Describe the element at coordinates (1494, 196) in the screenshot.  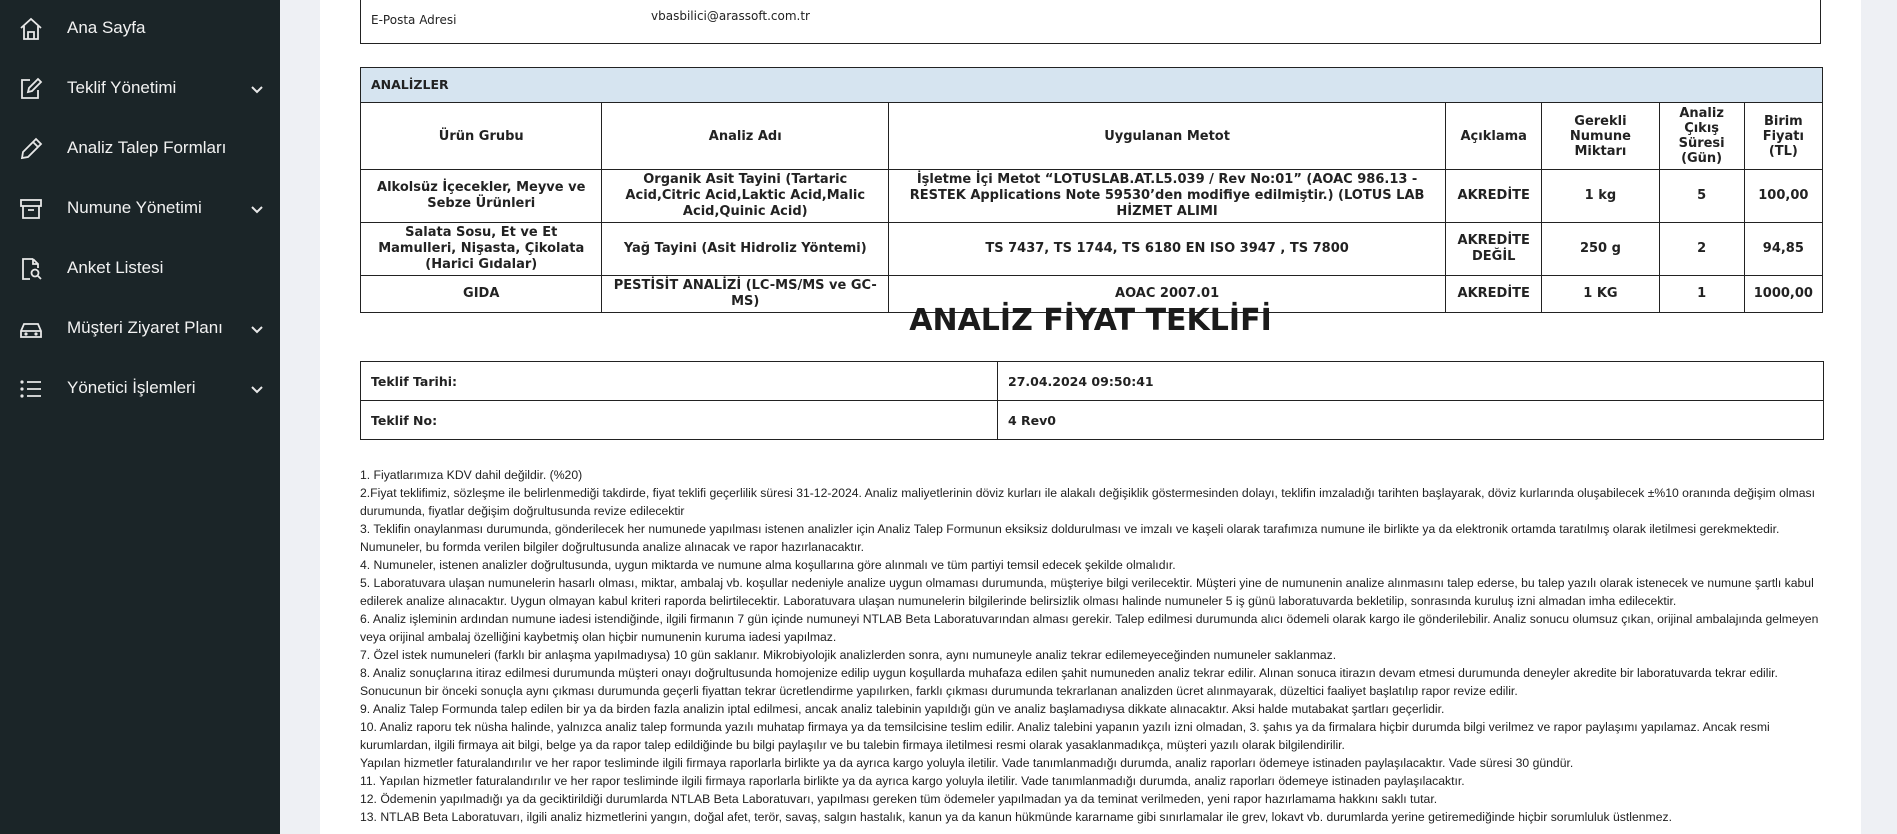
I see `table-cell: AKREDİTE` at that location.